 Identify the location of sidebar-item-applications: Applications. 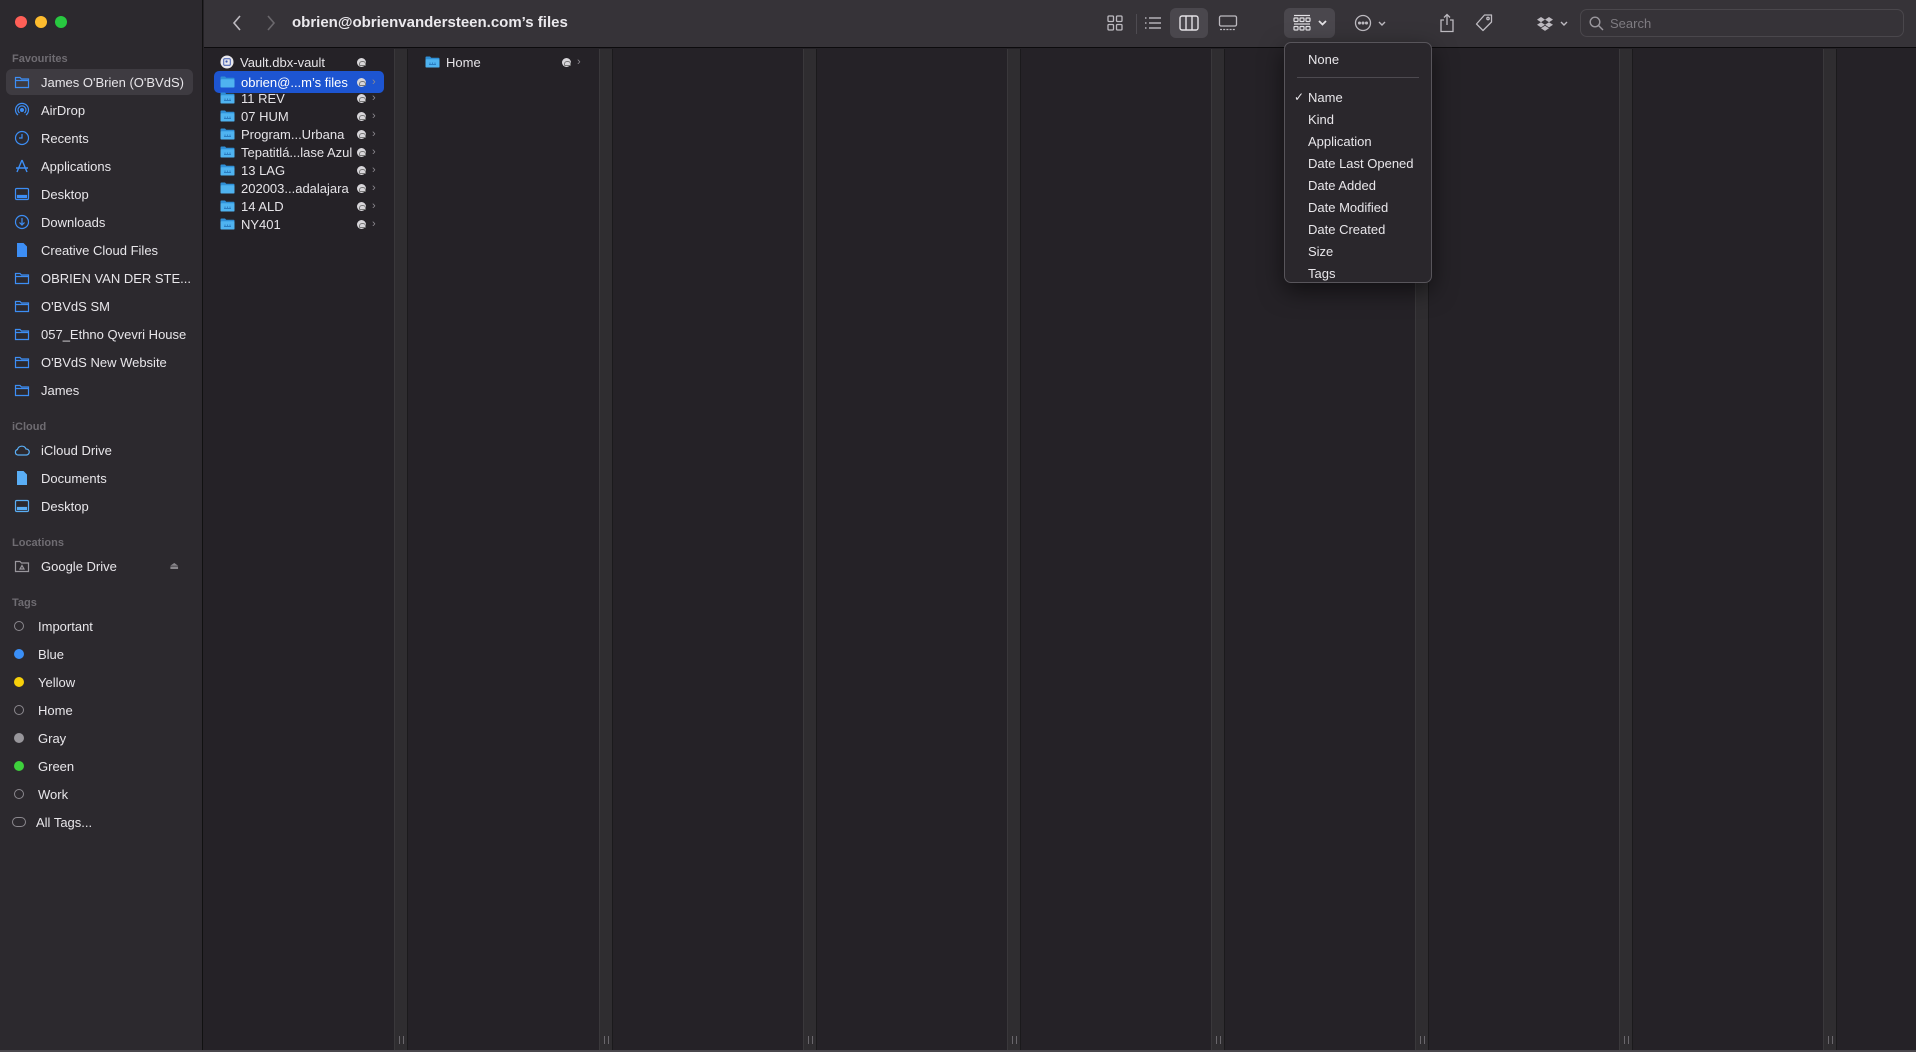
(99, 166).